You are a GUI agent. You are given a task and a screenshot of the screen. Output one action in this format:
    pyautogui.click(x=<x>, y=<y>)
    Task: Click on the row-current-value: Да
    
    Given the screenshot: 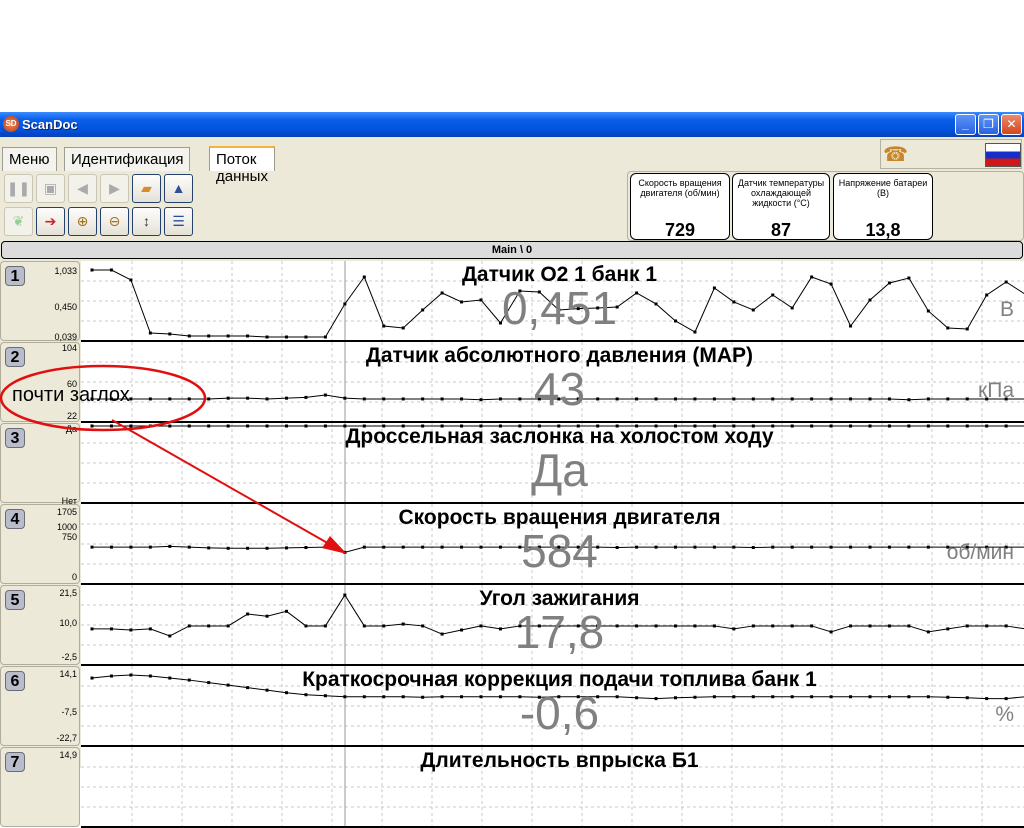 What is the action you would take?
    pyautogui.click(x=559, y=470)
    